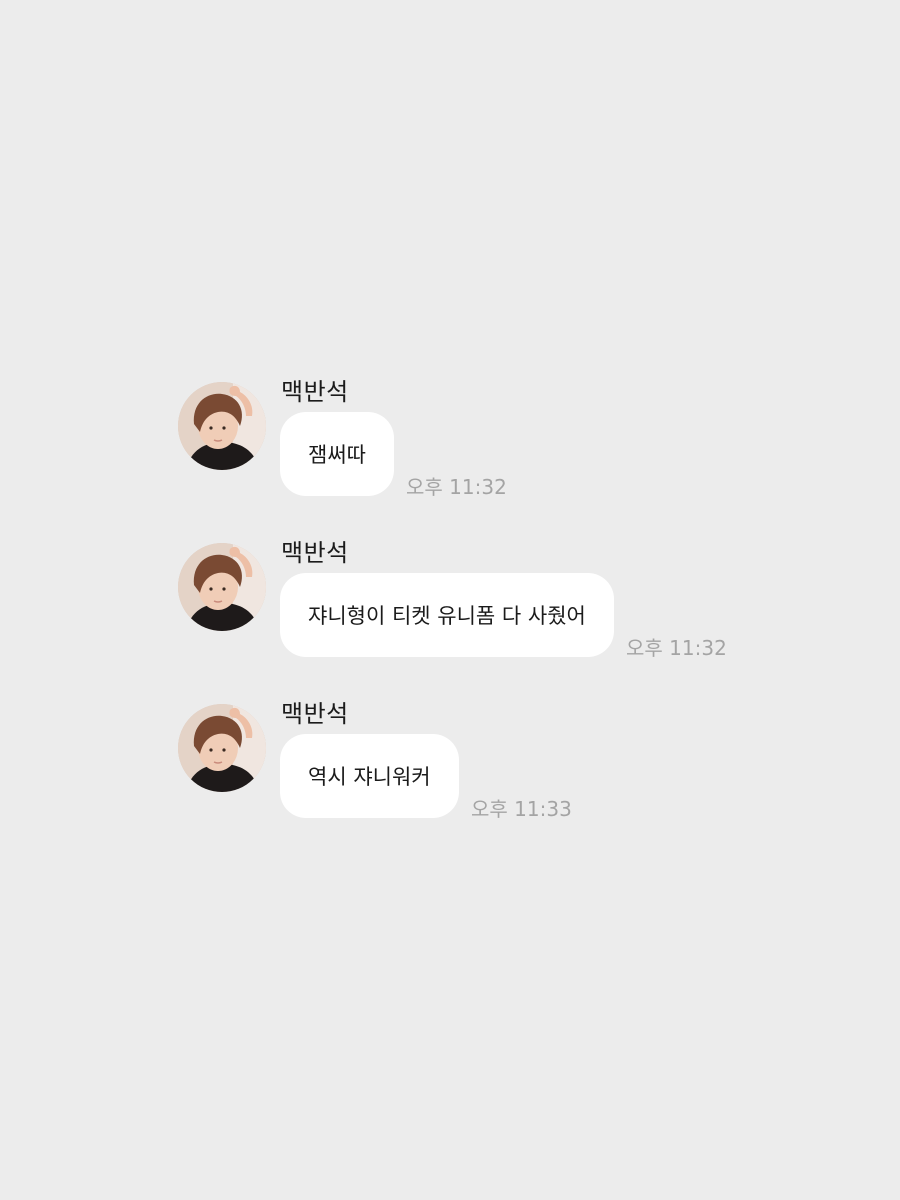 The width and height of the screenshot is (900, 1200). I want to click on message-bubble: 쟈니형이 티켓 유니폼 다 사줬어, so click(447, 615).